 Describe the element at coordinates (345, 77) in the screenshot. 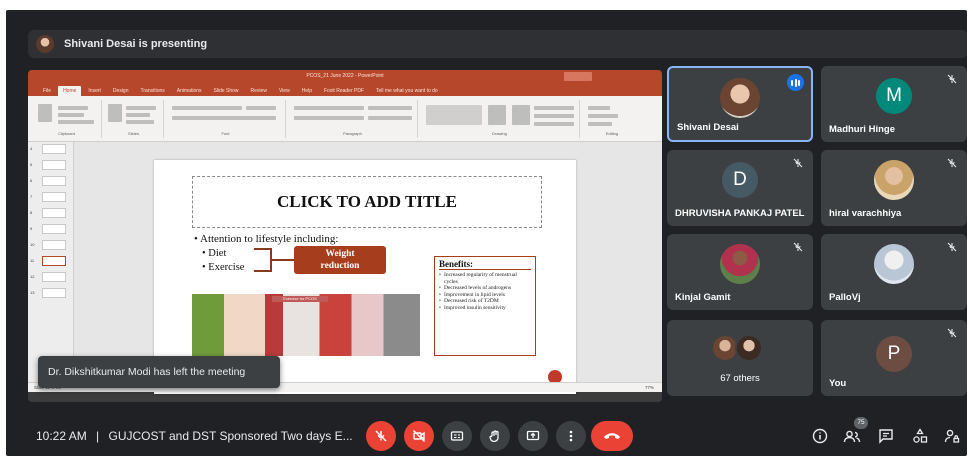

I see `ppt-titlebar: PCOS_21 June 2022 - PowerPoint` at that location.